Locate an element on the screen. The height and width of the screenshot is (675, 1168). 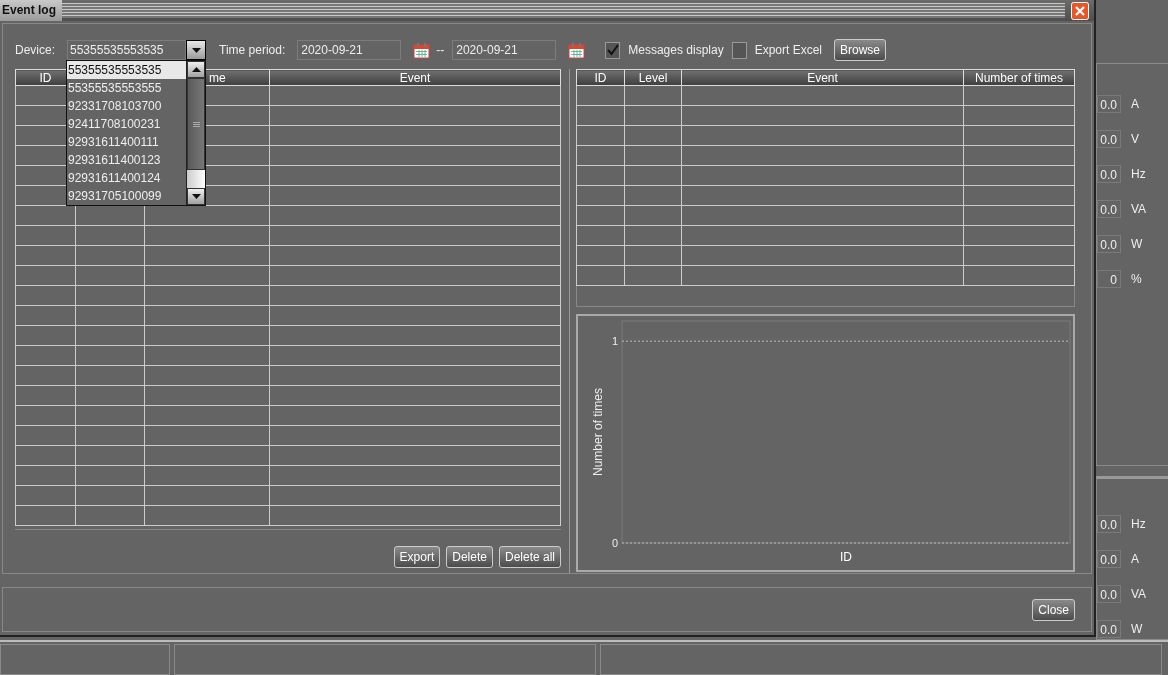
time-period-label: Time period: is located at coordinates (252, 50).